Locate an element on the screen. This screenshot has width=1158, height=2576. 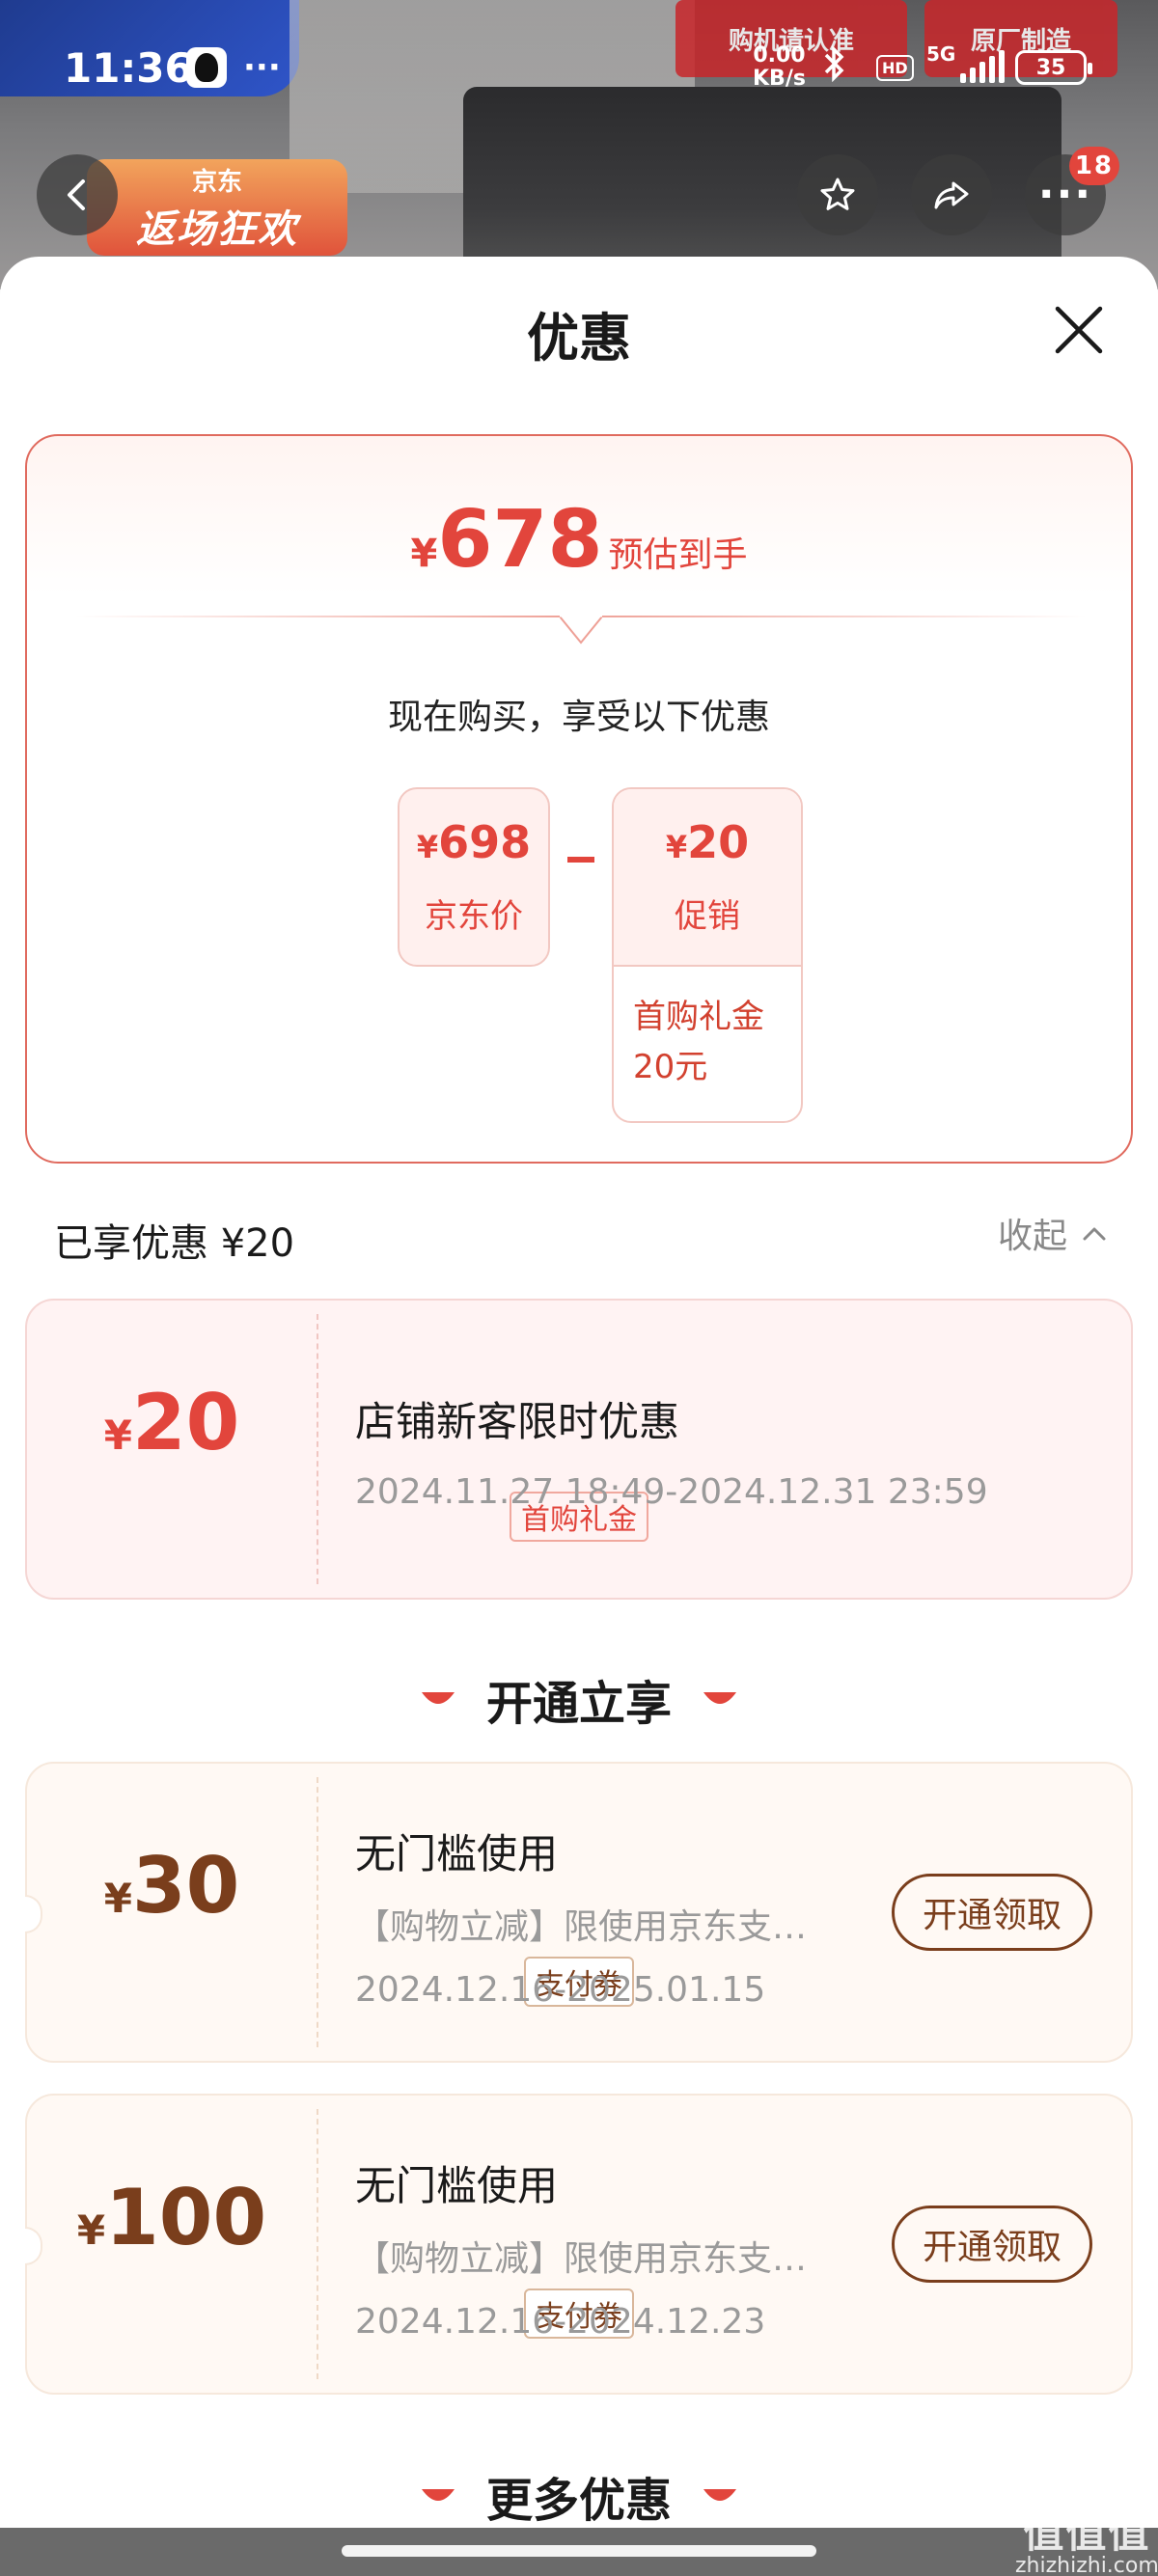
network-speed-unit: KB/s is located at coordinates (779, 79).